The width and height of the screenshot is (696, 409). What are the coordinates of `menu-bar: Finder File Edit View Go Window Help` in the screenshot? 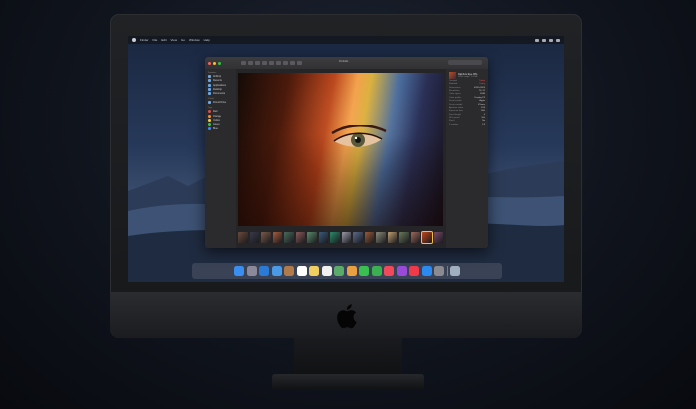 It's located at (346, 40).